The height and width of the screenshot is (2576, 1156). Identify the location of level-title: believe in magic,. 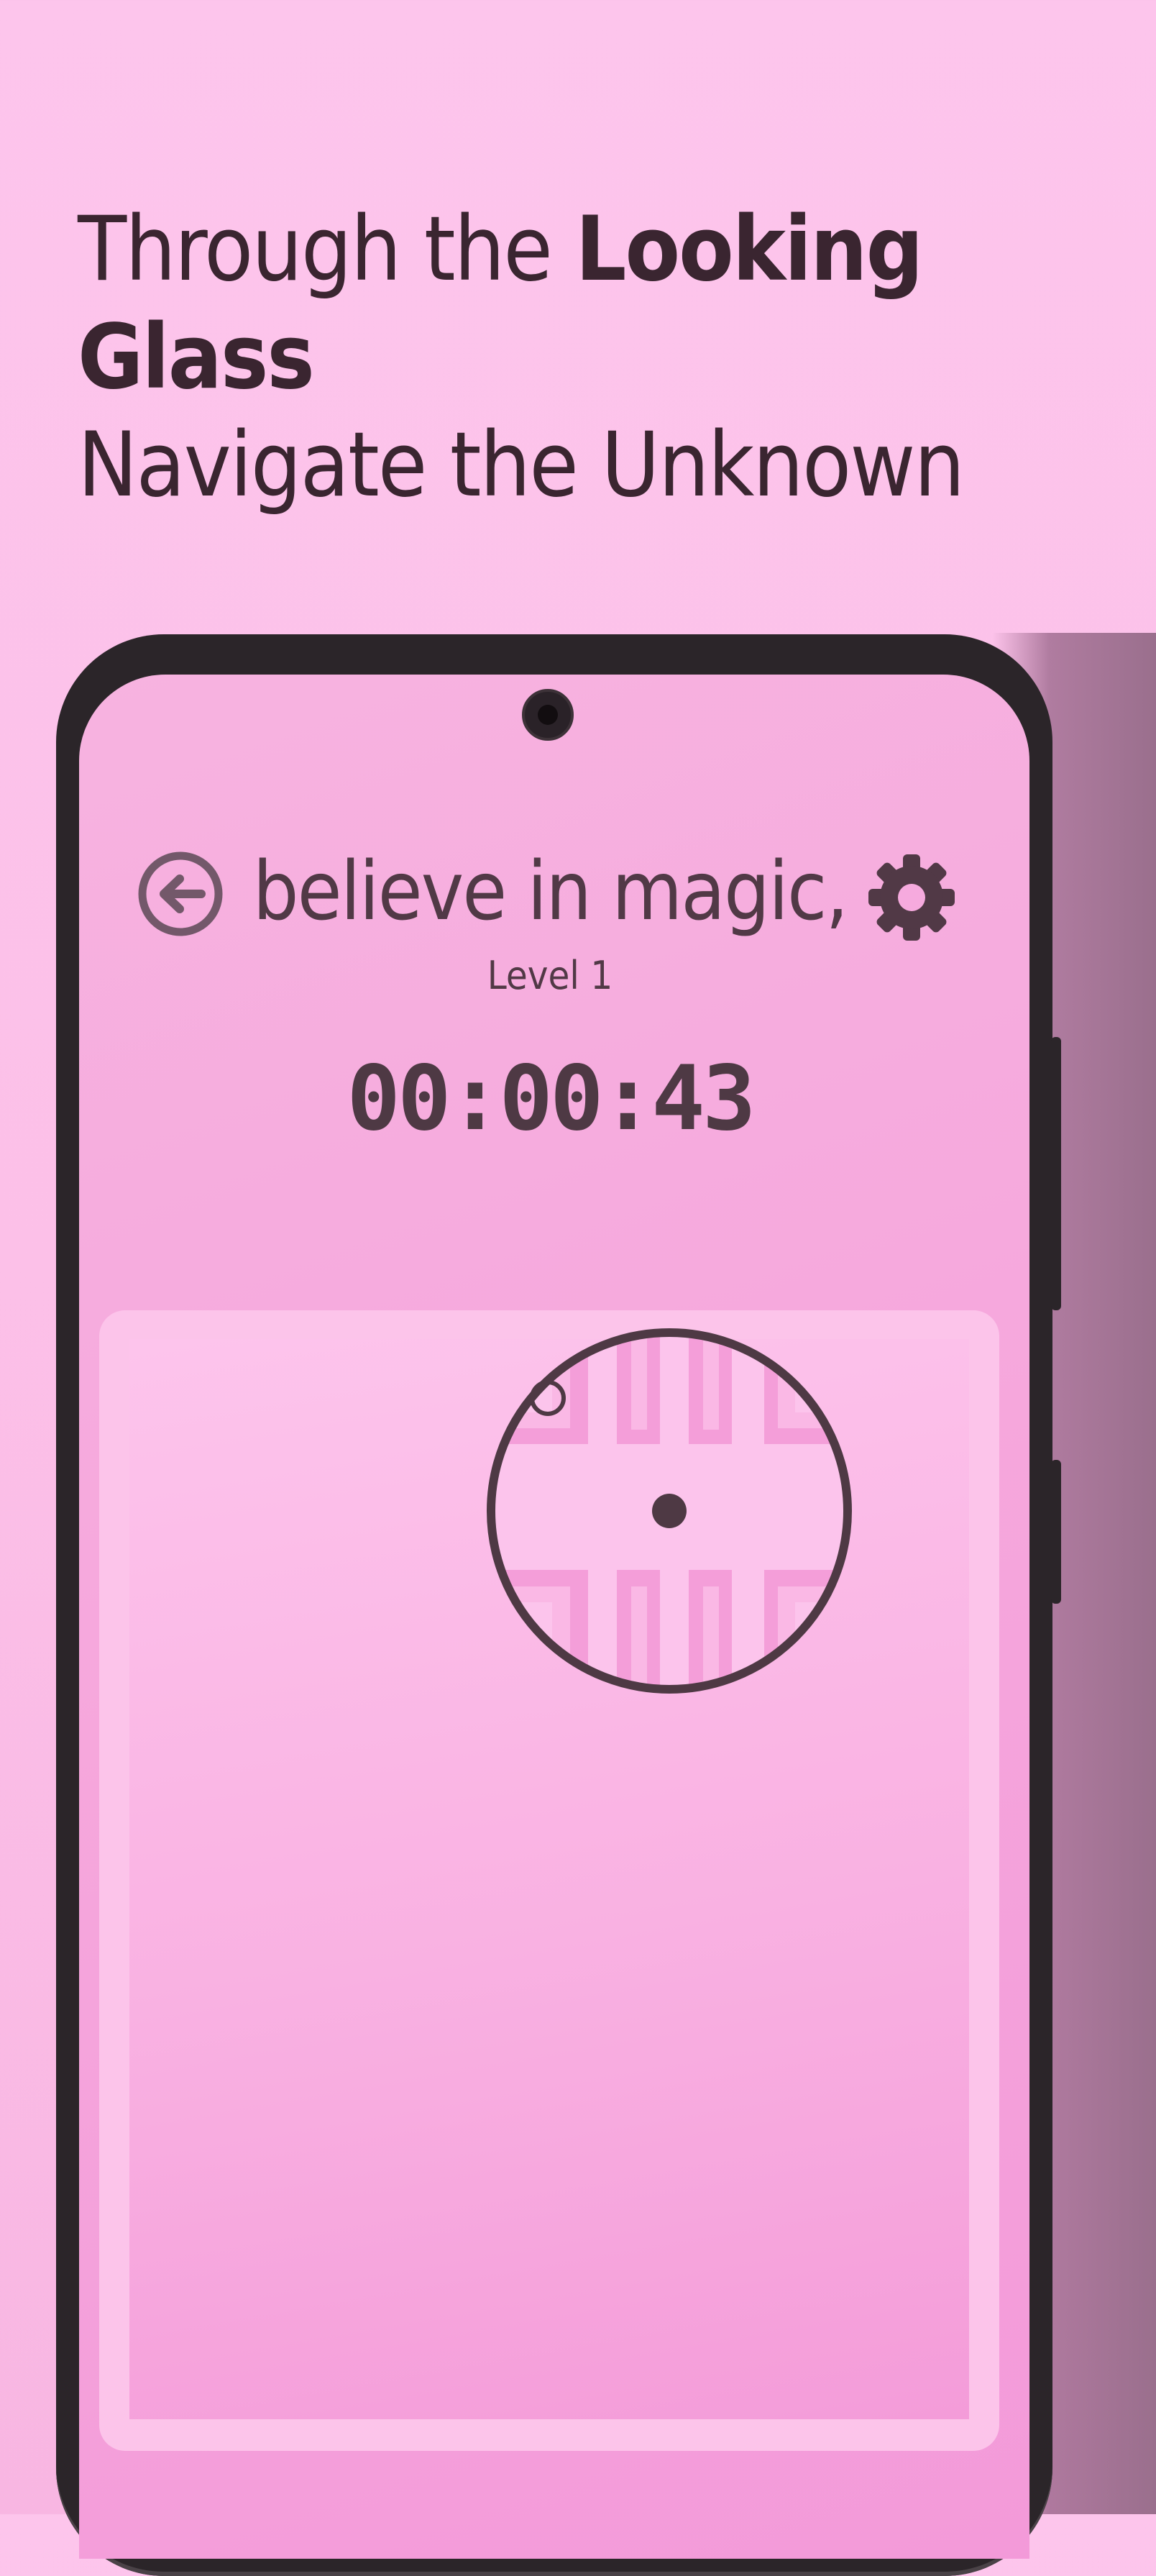
(550, 892).